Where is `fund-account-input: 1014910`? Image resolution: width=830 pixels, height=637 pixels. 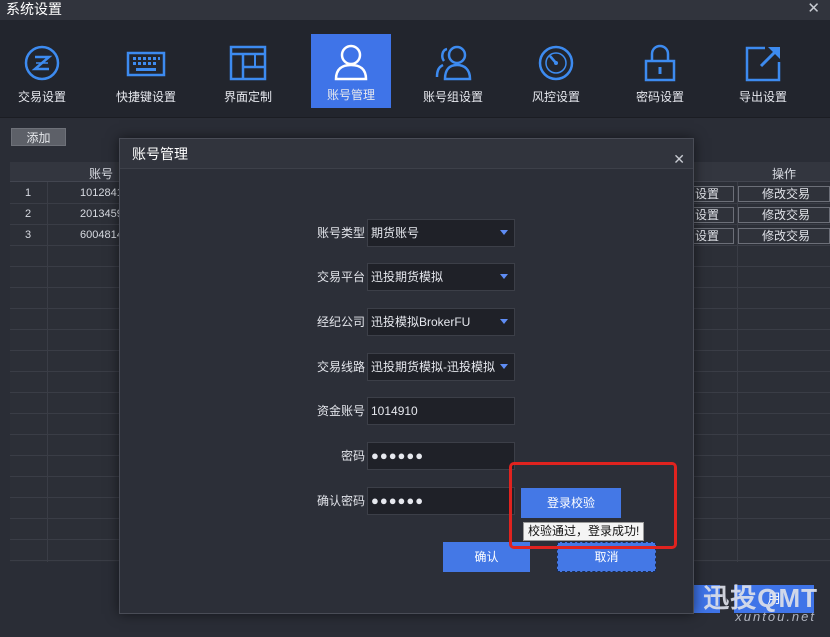
fund-account-input: 1014910 is located at coordinates (441, 411).